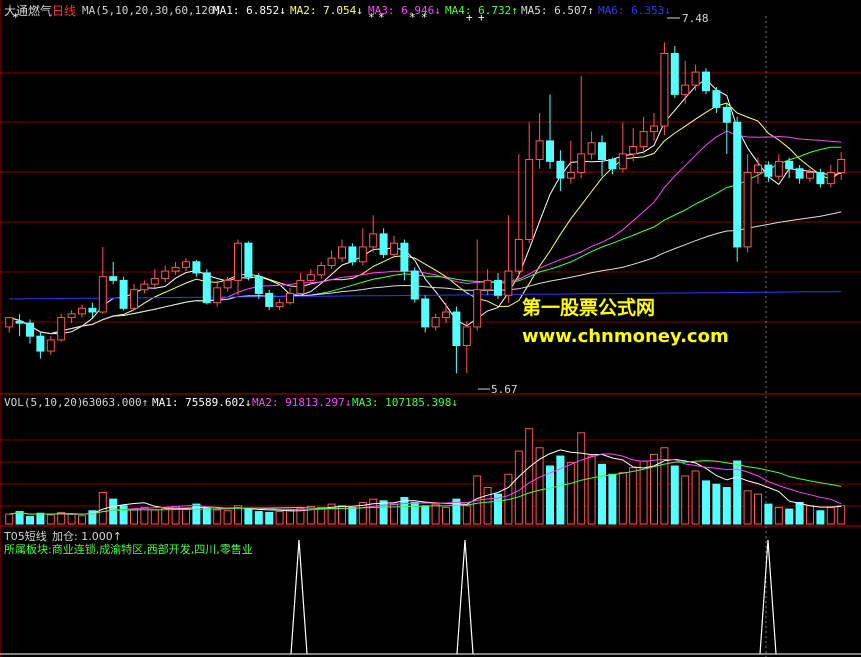 The image size is (861, 657). I want to click on volume-ma3-readout: MA3: 107185.398↓, so click(405, 402).